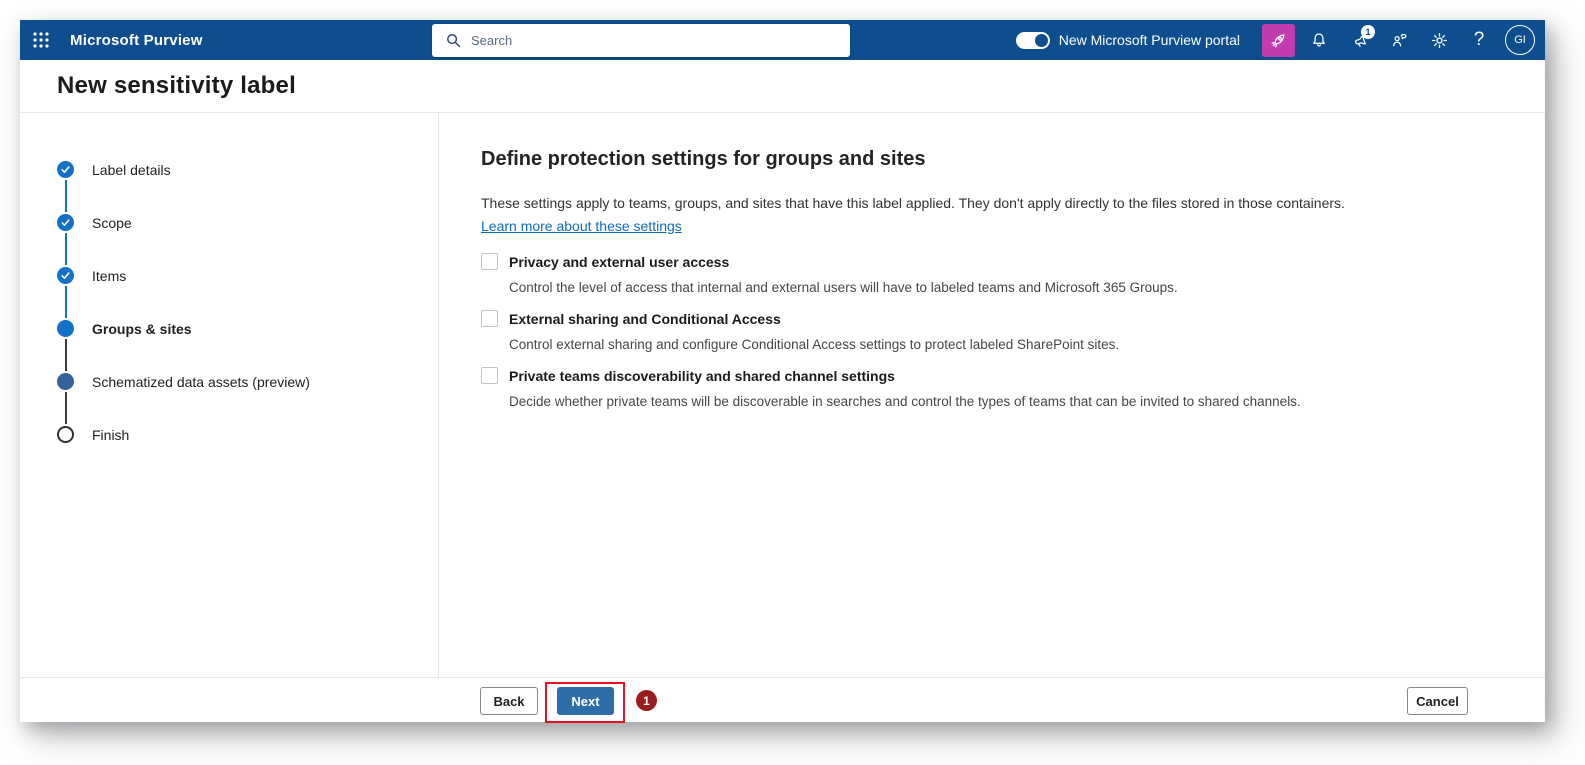 This screenshot has height=765, width=1585. Describe the element at coordinates (489, 318) in the screenshot. I see `external-sharing-ca-checkbox` at that location.